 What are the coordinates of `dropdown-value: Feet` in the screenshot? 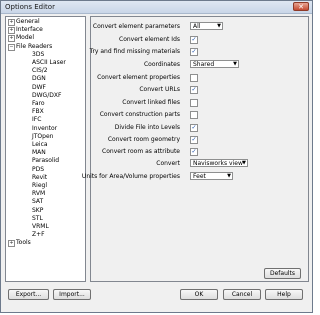 It's located at (199, 176).